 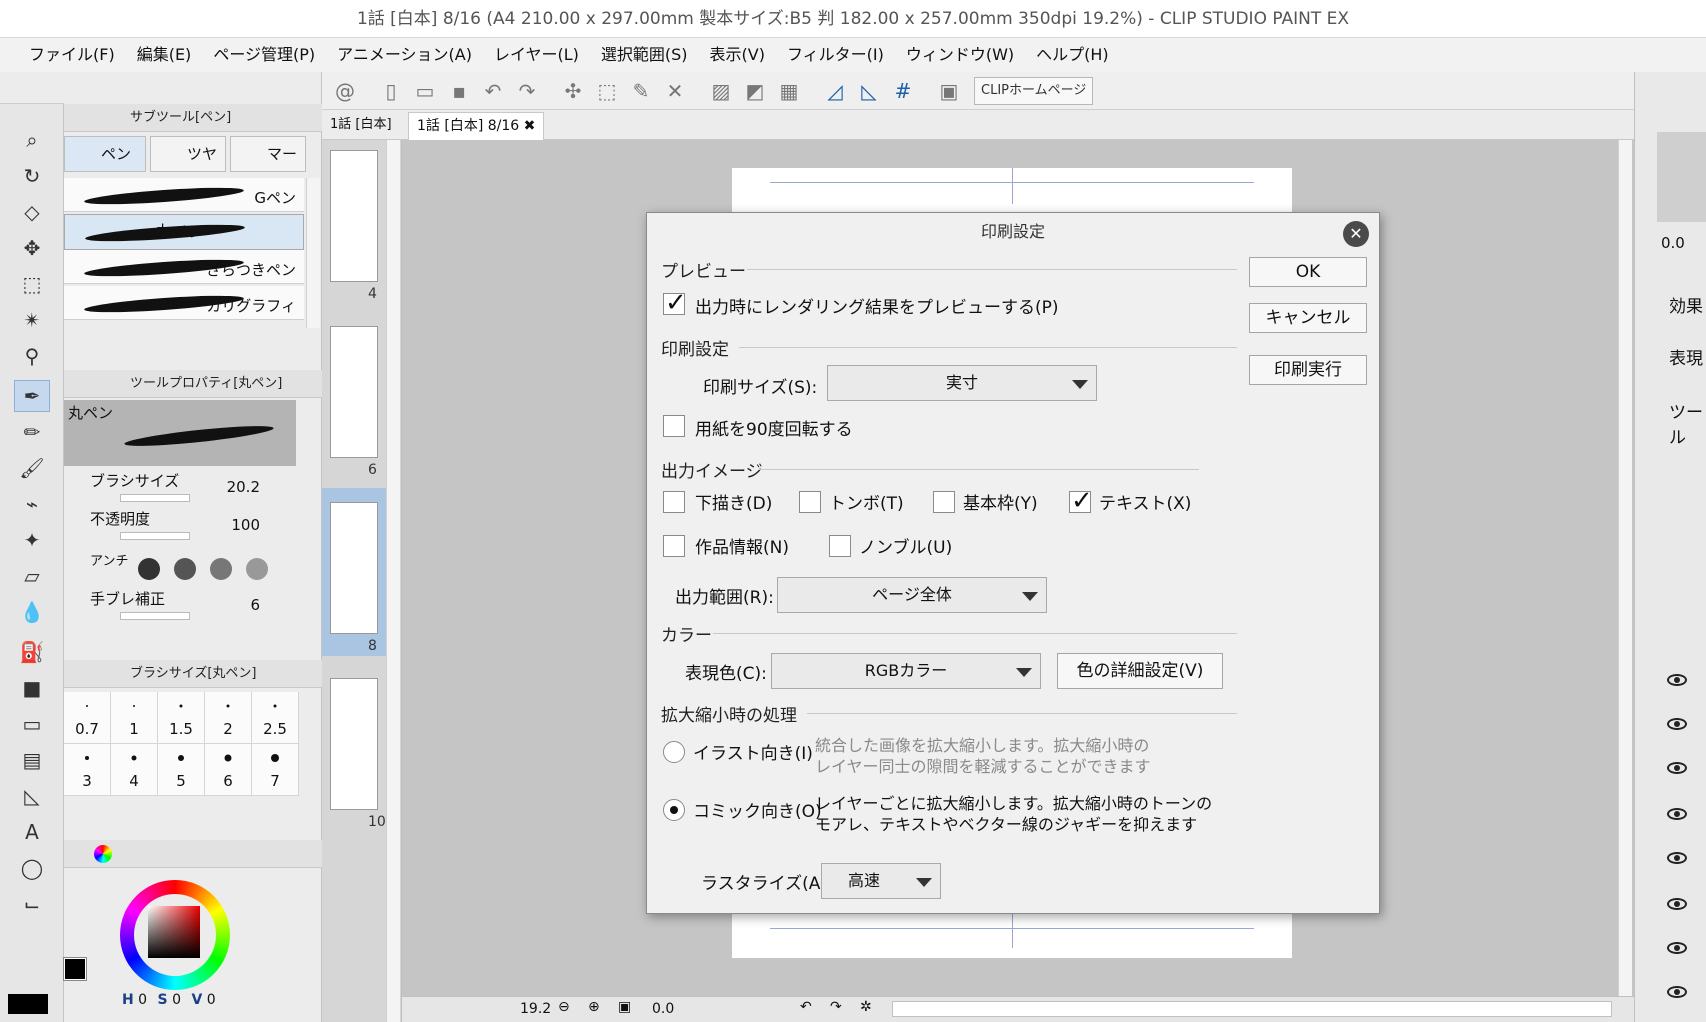 What do you see at coordinates (32, 212) in the screenshot?
I see `object-tool-icon: ◇` at bounding box center [32, 212].